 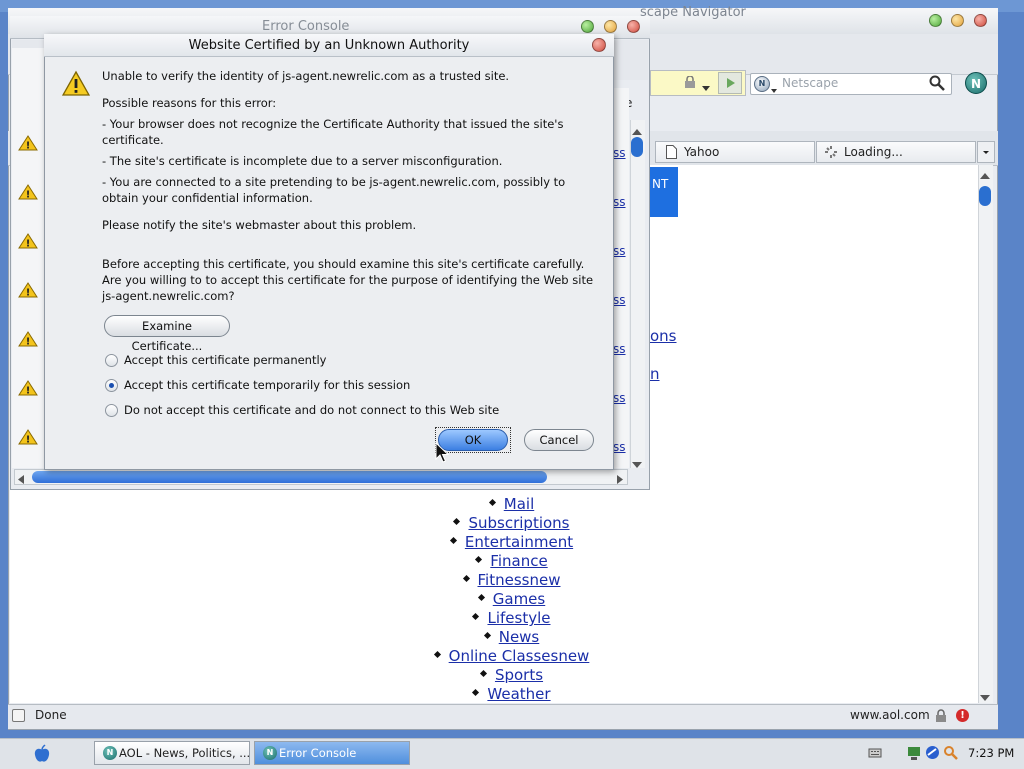 What do you see at coordinates (18, 715) in the screenshot?
I see `offline-status-icon` at bounding box center [18, 715].